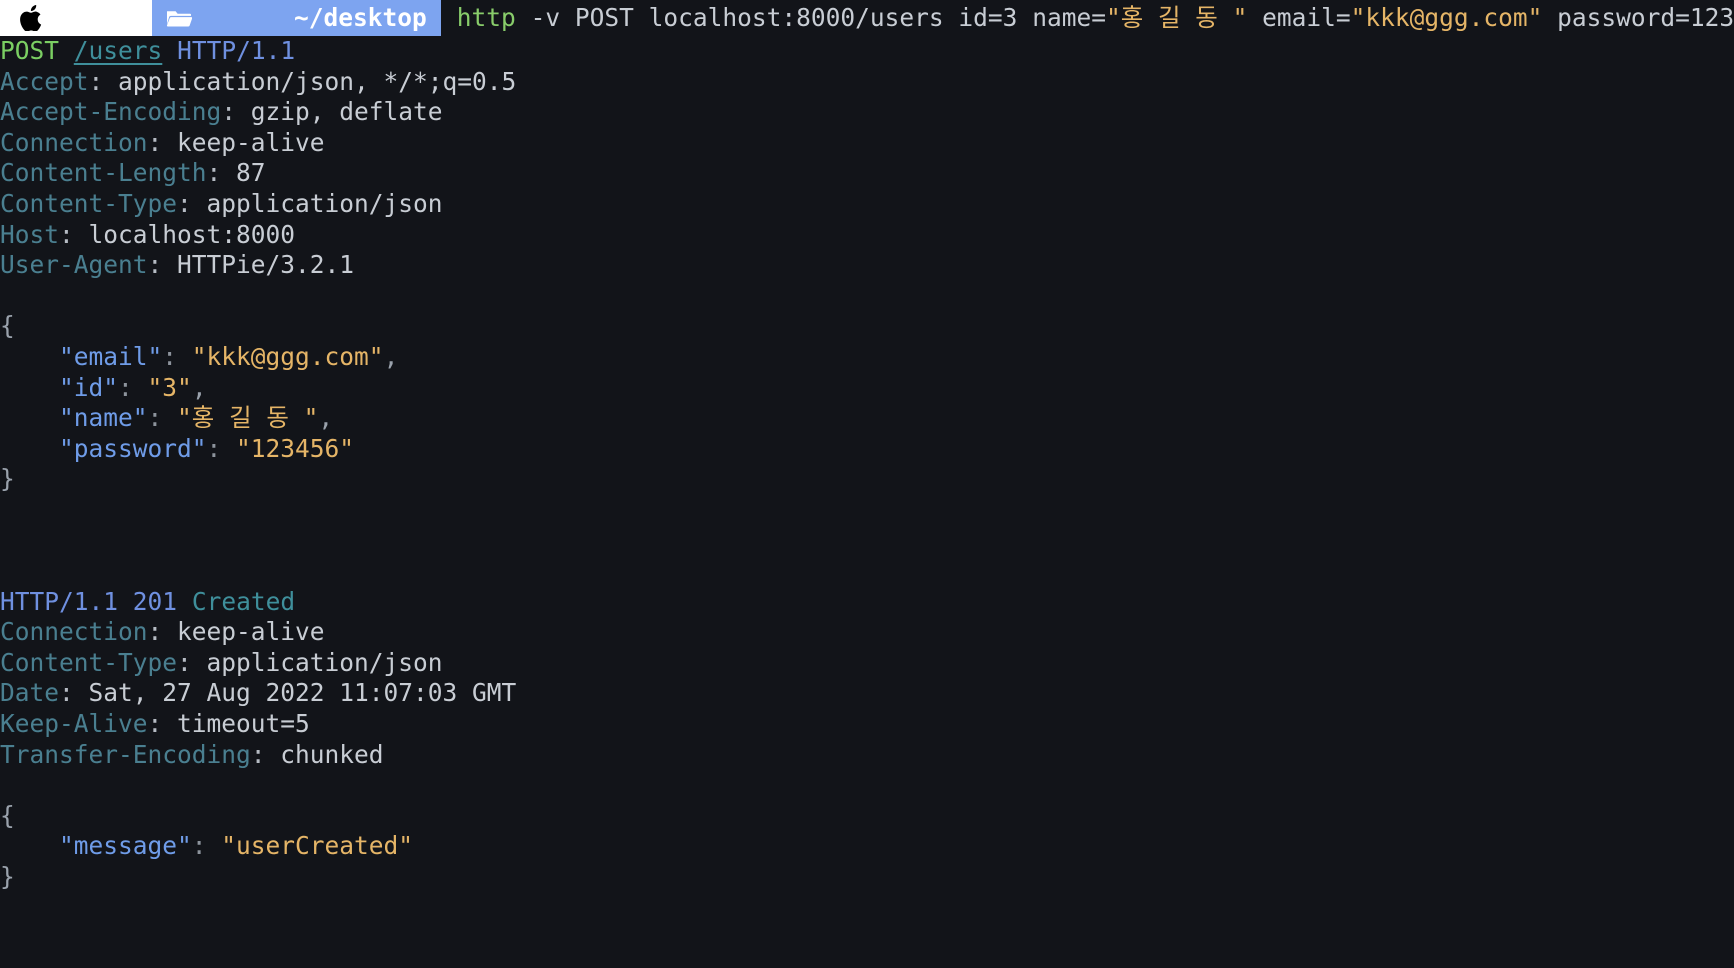 The width and height of the screenshot is (1734, 968). What do you see at coordinates (162, 632) in the screenshot?
I see `response-header-row: Connection: keep-alive` at bounding box center [162, 632].